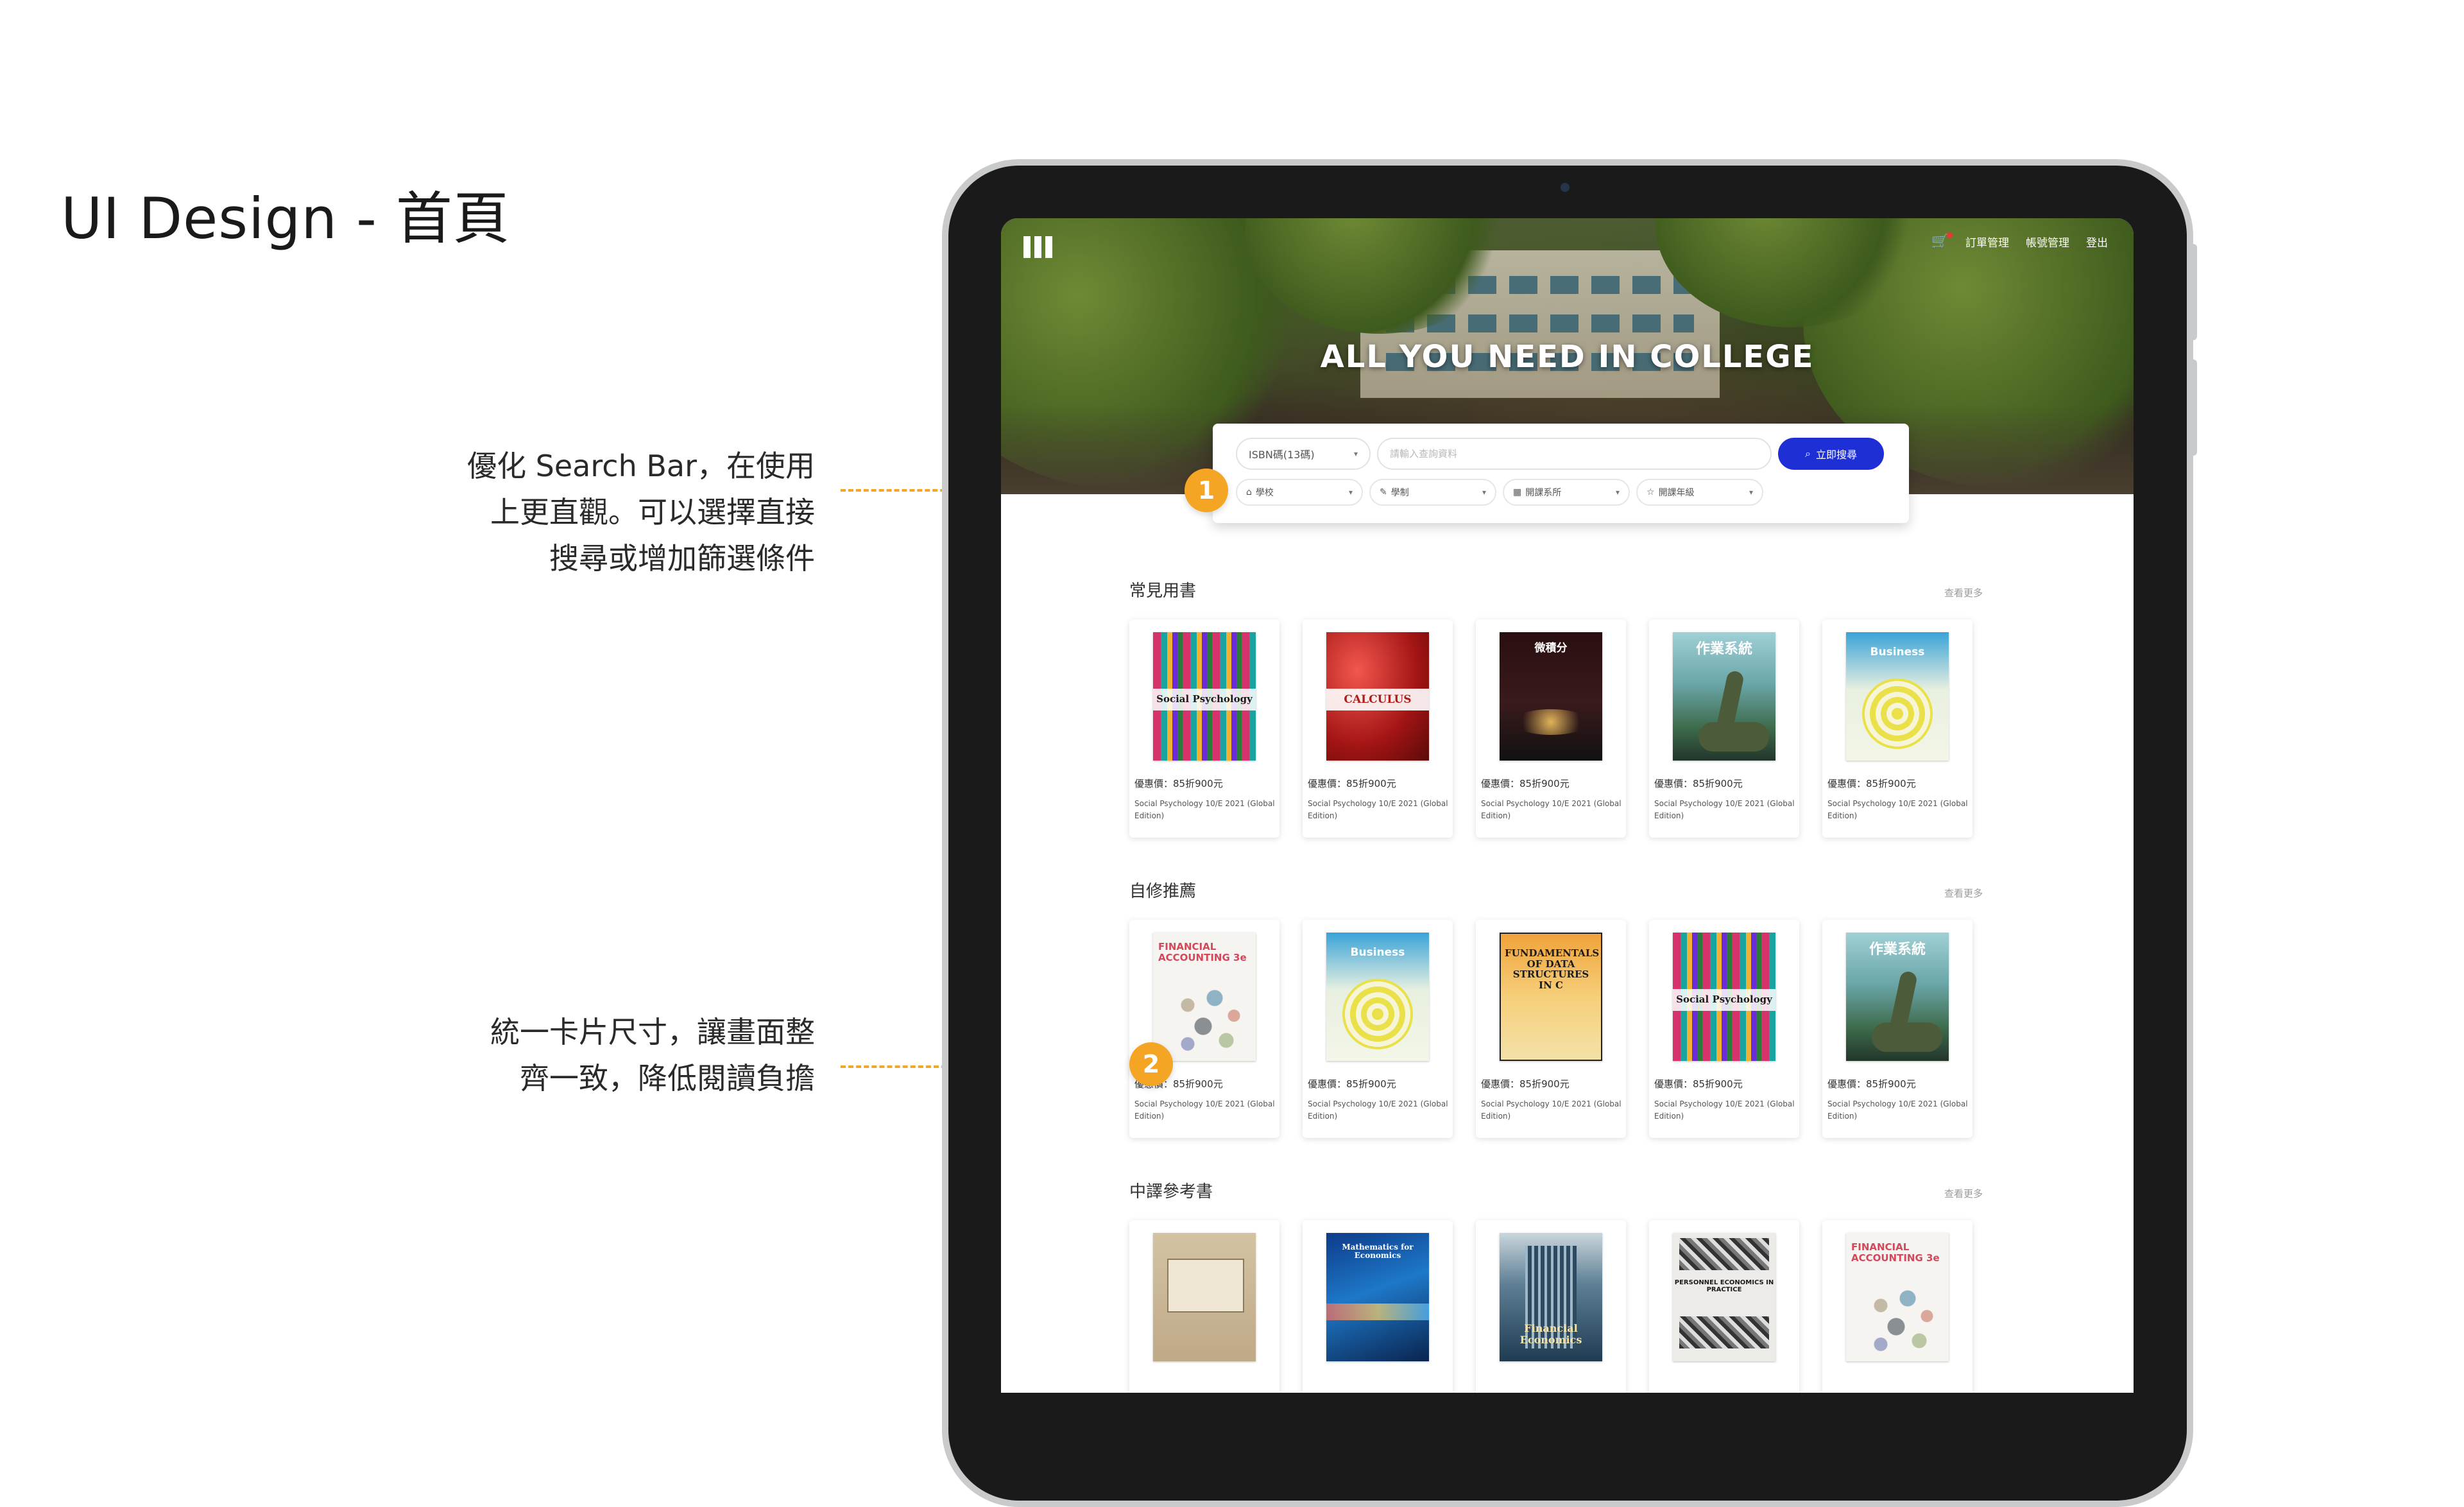  Describe the element at coordinates (1205, 1297) in the screenshot. I see `book-cover` at that location.